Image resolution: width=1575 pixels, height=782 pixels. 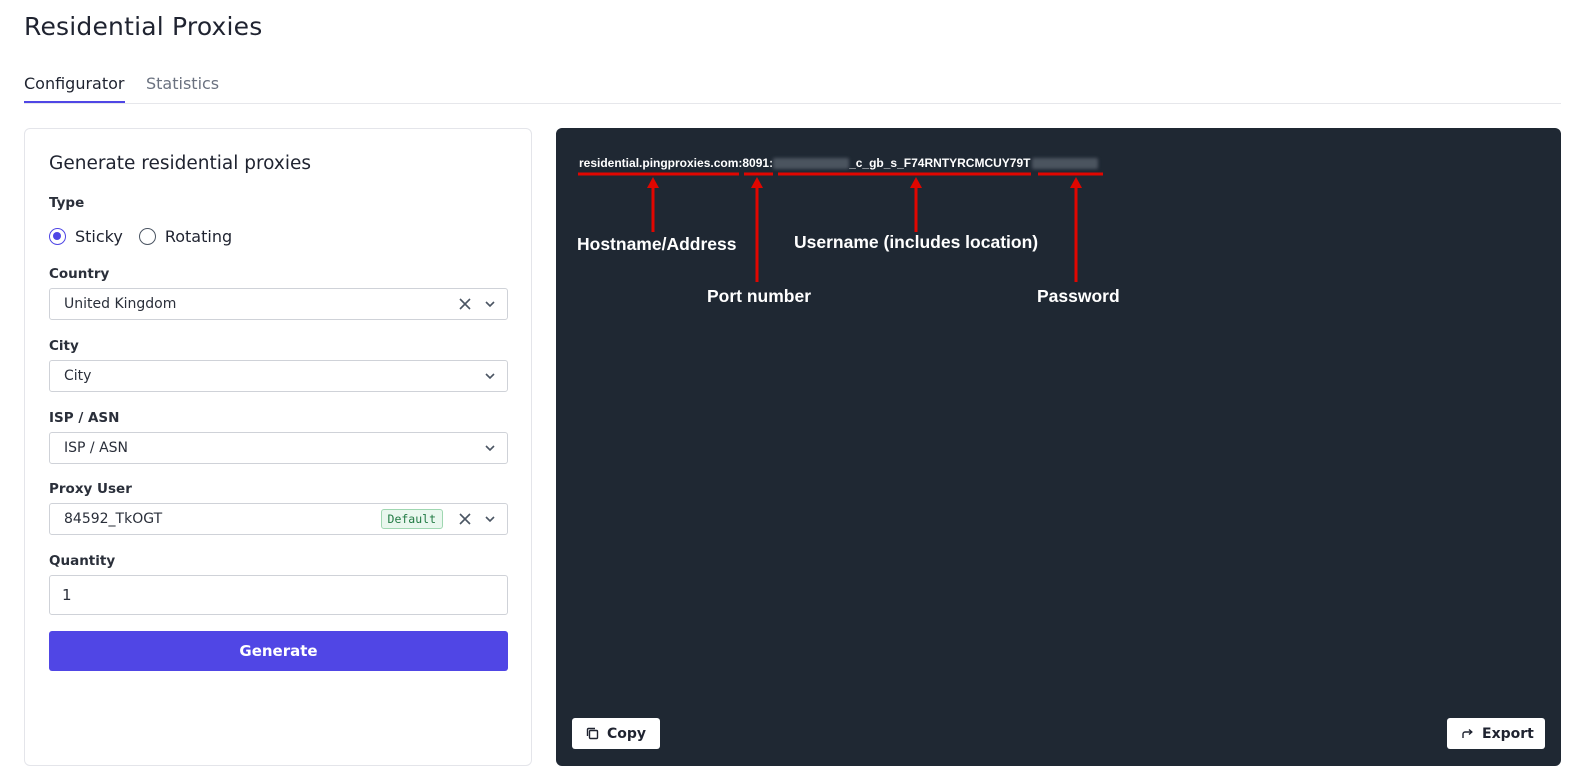 What do you see at coordinates (759, 296) in the screenshot?
I see `port-annotation: Port number` at bounding box center [759, 296].